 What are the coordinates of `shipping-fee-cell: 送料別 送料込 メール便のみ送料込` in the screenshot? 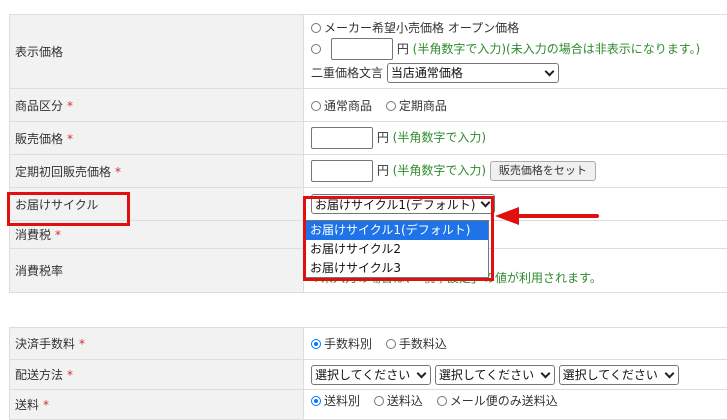 It's located at (515, 405).